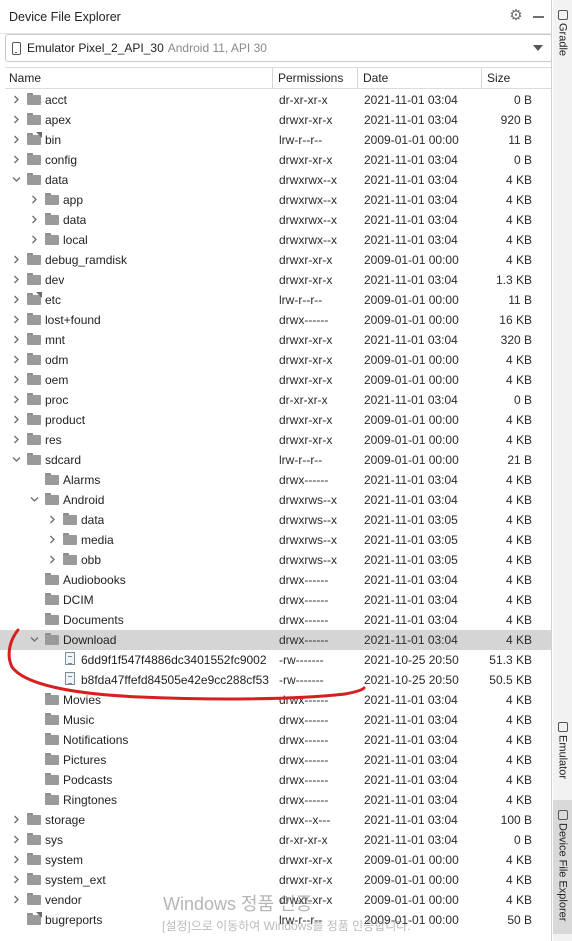 Image resolution: width=572 pixels, height=941 pixels. Describe the element at coordinates (516, 16) in the screenshot. I see `gear-icon: ⚙` at that location.